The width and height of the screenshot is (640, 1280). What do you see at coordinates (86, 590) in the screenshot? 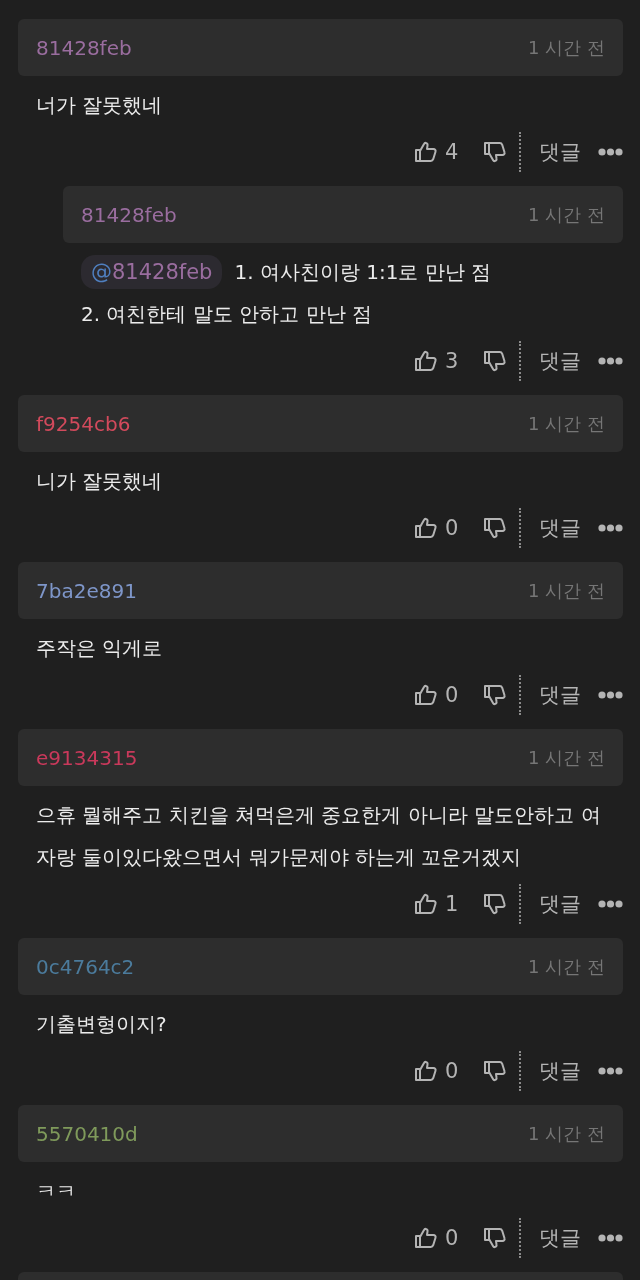
I see `username: 7ba2e891` at bounding box center [86, 590].